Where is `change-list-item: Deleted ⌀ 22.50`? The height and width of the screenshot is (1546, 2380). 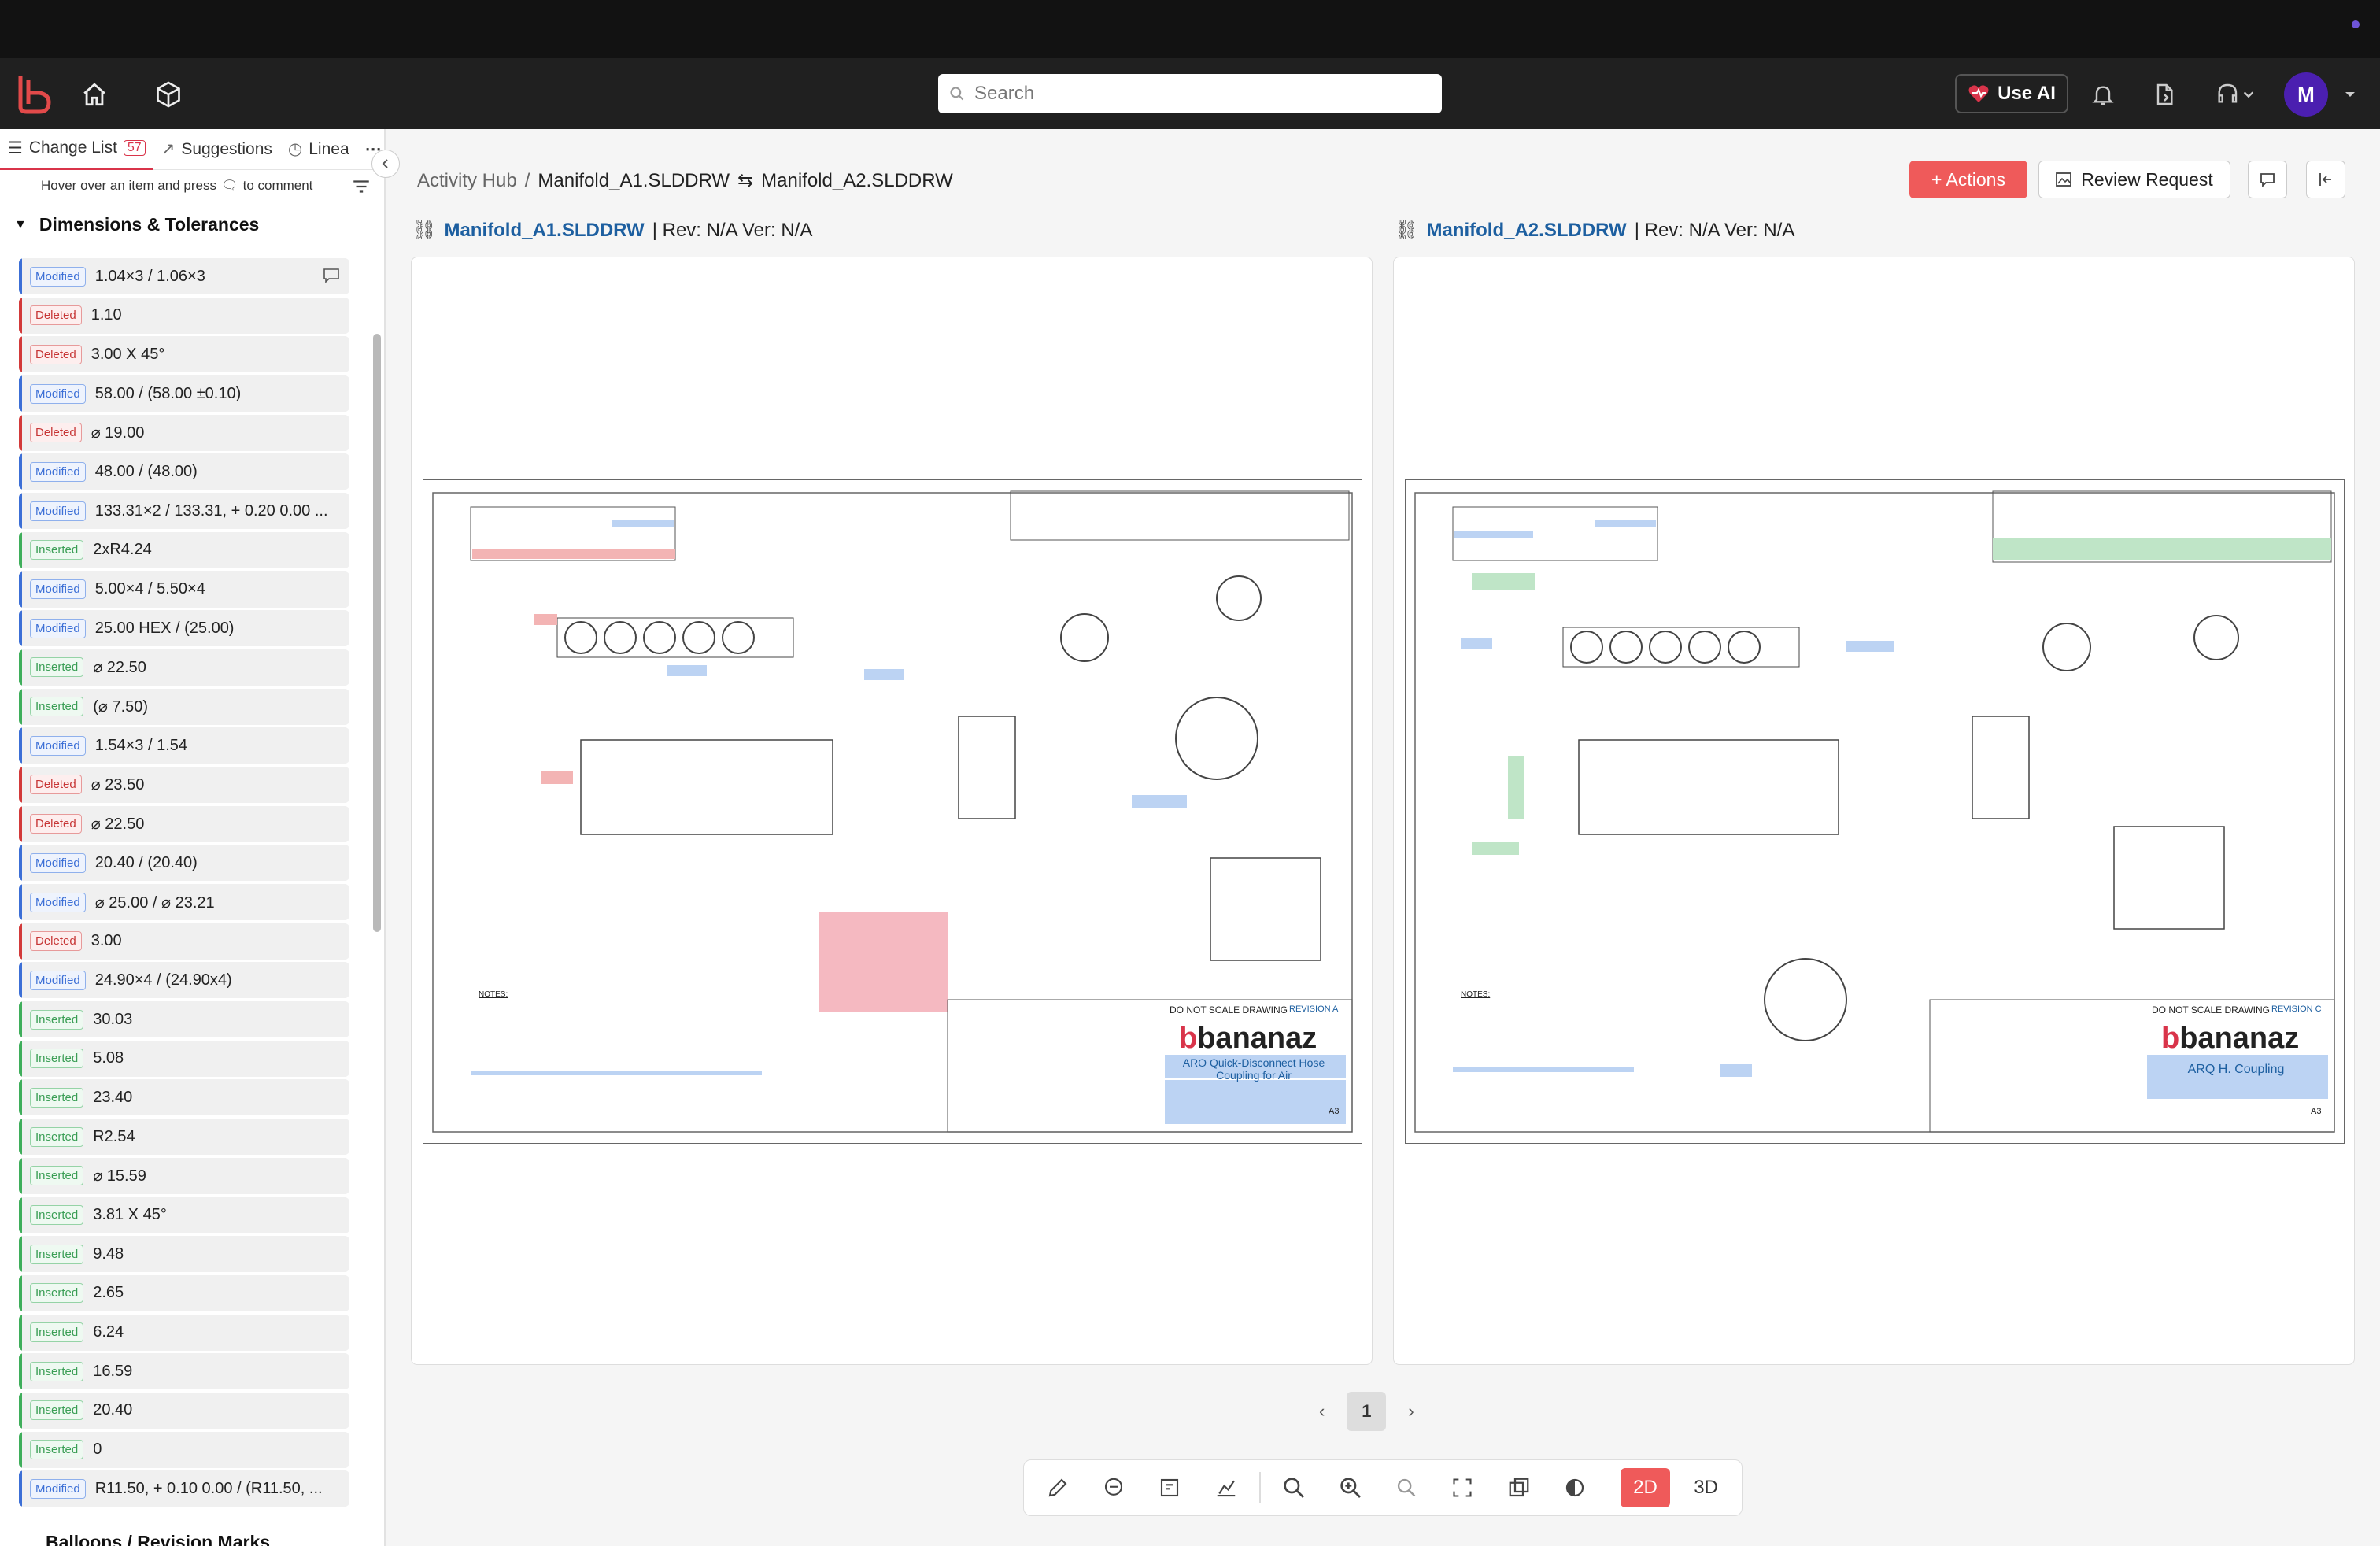 change-list-item: Deleted ⌀ 22.50 is located at coordinates (184, 824).